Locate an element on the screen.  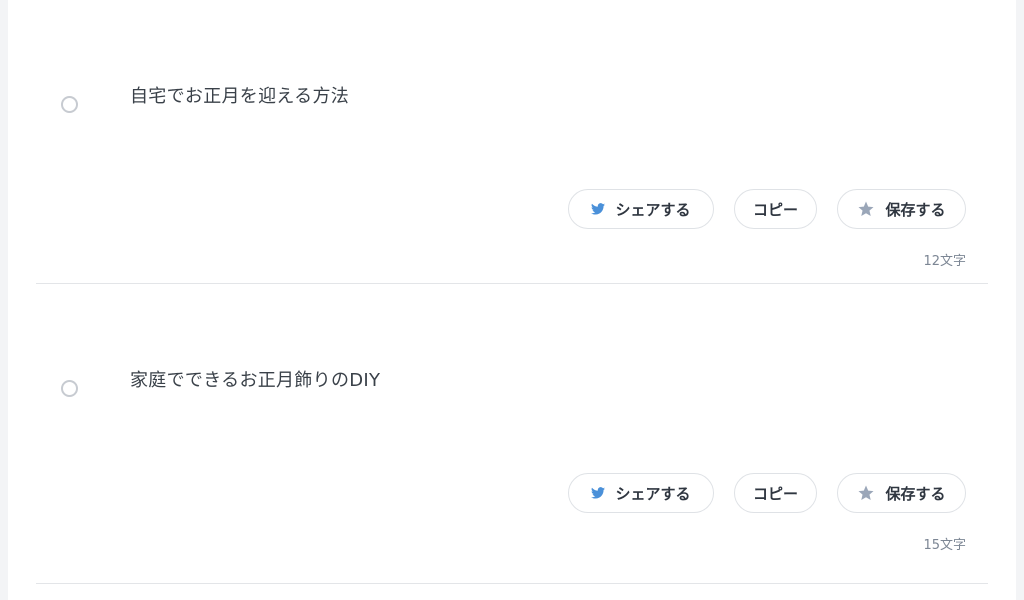
item-title: 家庭でできるお正月飾りのDIY is located at coordinates (255, 380).